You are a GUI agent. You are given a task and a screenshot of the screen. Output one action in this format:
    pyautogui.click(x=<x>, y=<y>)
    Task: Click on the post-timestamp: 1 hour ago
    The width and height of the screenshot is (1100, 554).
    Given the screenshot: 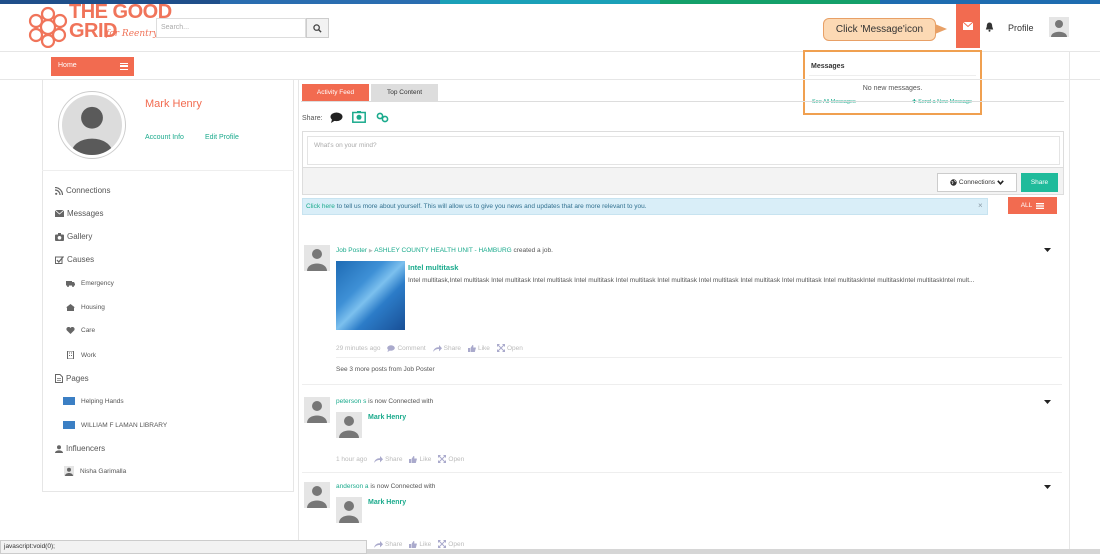 What is the action you would take?
    pyautogui.click(x=352, y=459)
    